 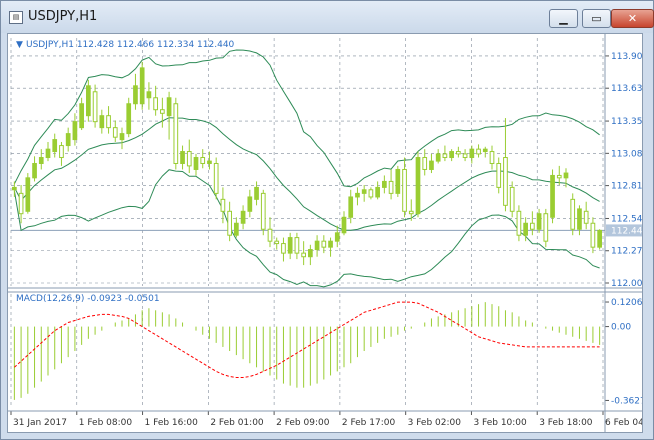 I want to click on current-price-label: 112.440, so click(x=626, y=231).